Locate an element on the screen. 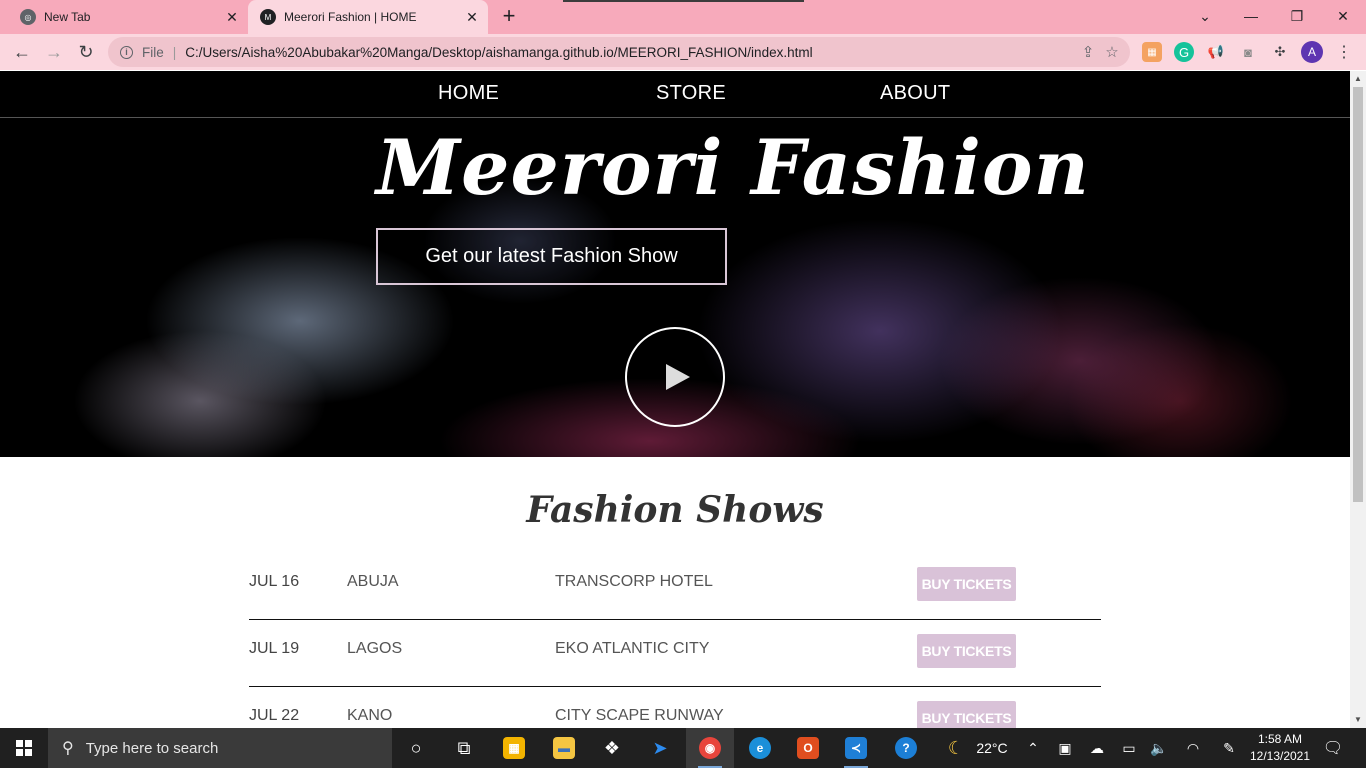  taskbar-search: ⚲ Type here to search is located at coordinates (220, 748).